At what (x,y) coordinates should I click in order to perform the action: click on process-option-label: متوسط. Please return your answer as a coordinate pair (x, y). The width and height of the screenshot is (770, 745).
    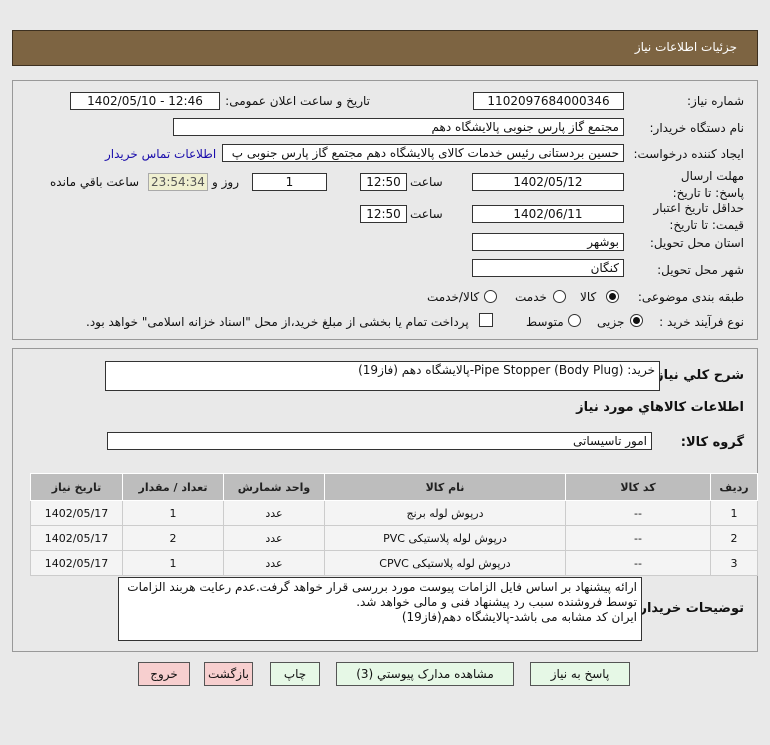
    Looking at the image, I should click on (545, 322).